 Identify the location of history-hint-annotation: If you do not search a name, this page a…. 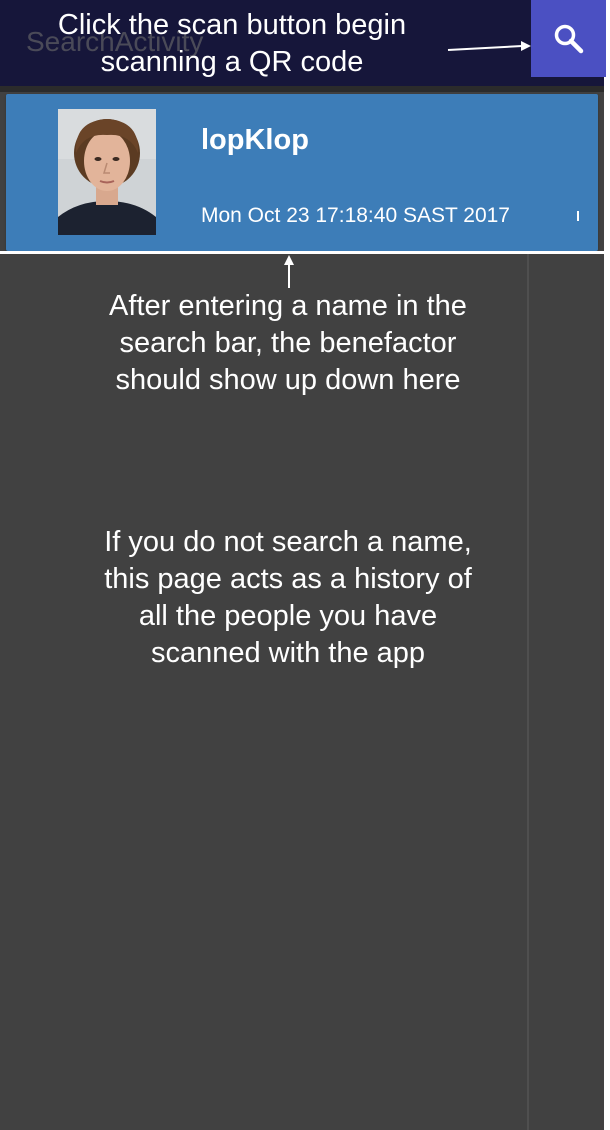
(288, 597).